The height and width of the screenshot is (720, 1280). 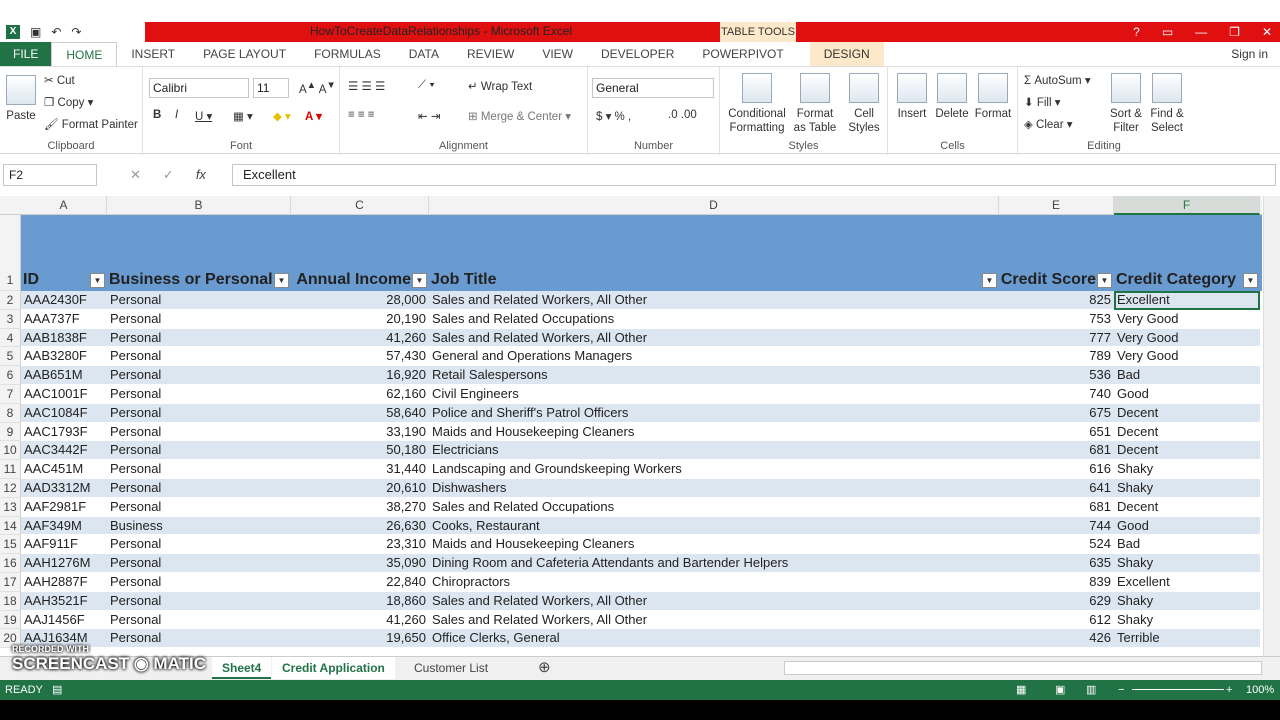 What do you see at coordinates (157, 115) in the screenshot?
I see `bold-button: B` at bounding box center [157, 115].